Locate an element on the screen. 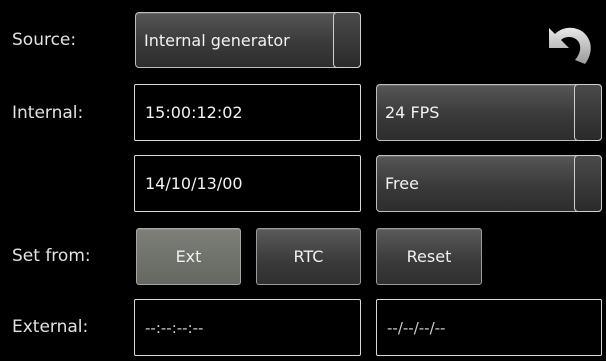 The image size is (606, 361). ext-button: Ext is located at coordinates (188, 256).